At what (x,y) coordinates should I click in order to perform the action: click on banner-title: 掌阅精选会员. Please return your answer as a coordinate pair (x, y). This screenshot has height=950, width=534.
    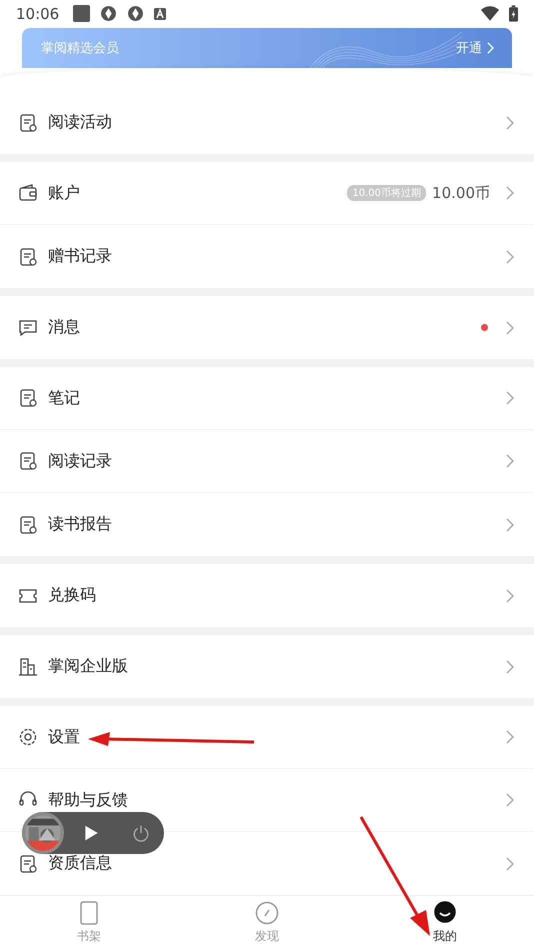
    Looking at the image, I should click on (80, 48).